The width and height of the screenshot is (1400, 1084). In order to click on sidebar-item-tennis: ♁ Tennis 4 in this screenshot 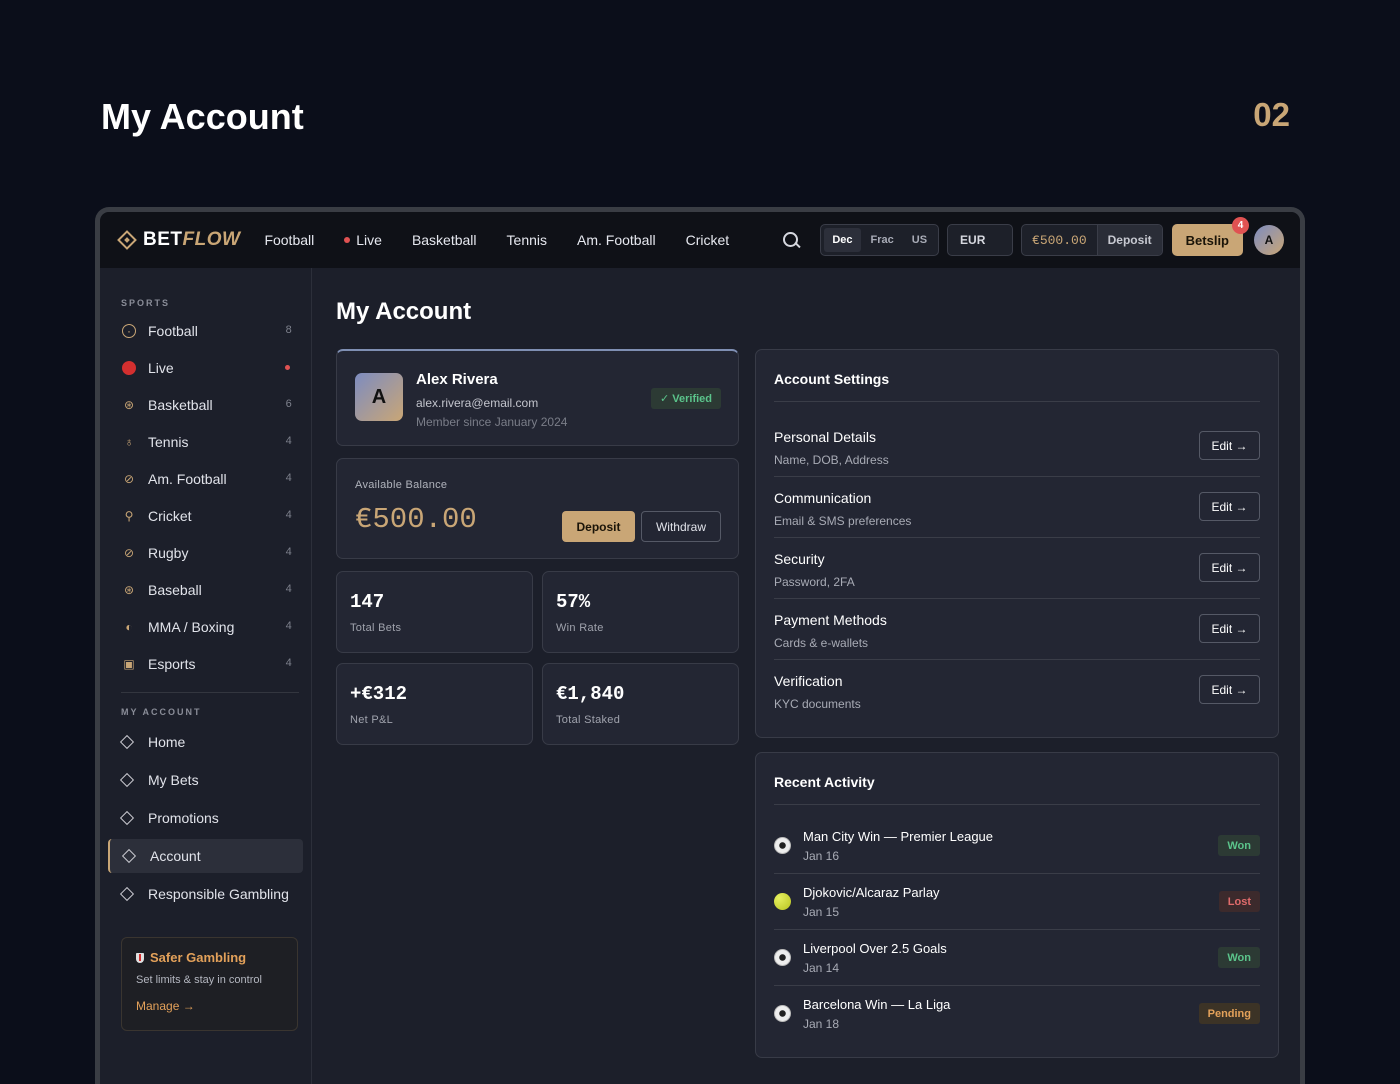, I will do `click(206, 441)`.